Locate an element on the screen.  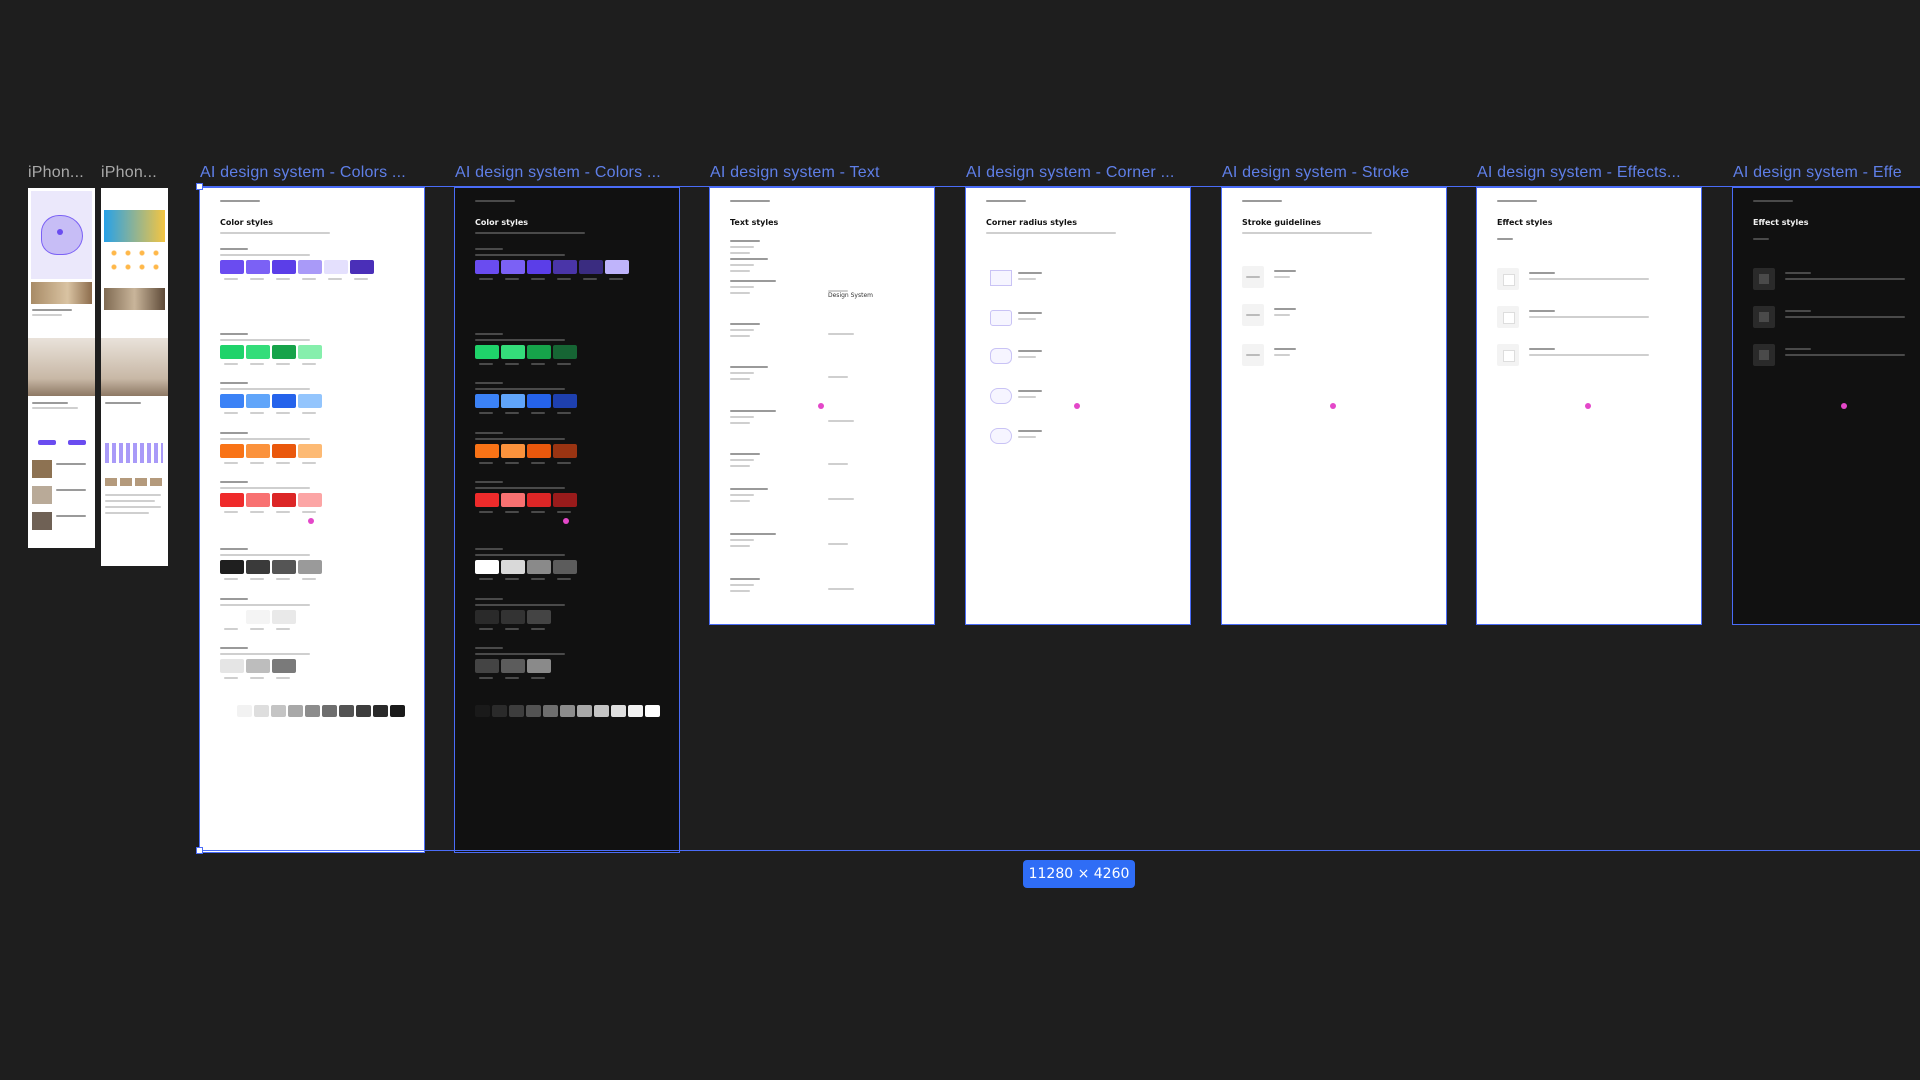
frame-colors-dark: Color styles is located at coordinates (567, 520).